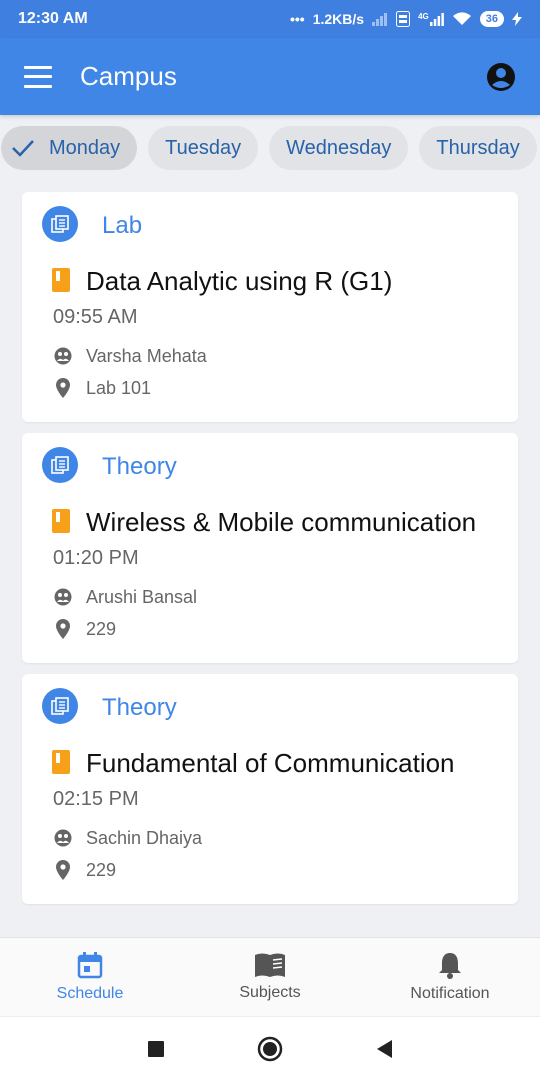 The width and height of the screenshot is (540, 1080). I want to click on recent-apps-button, so click(156, 1049).